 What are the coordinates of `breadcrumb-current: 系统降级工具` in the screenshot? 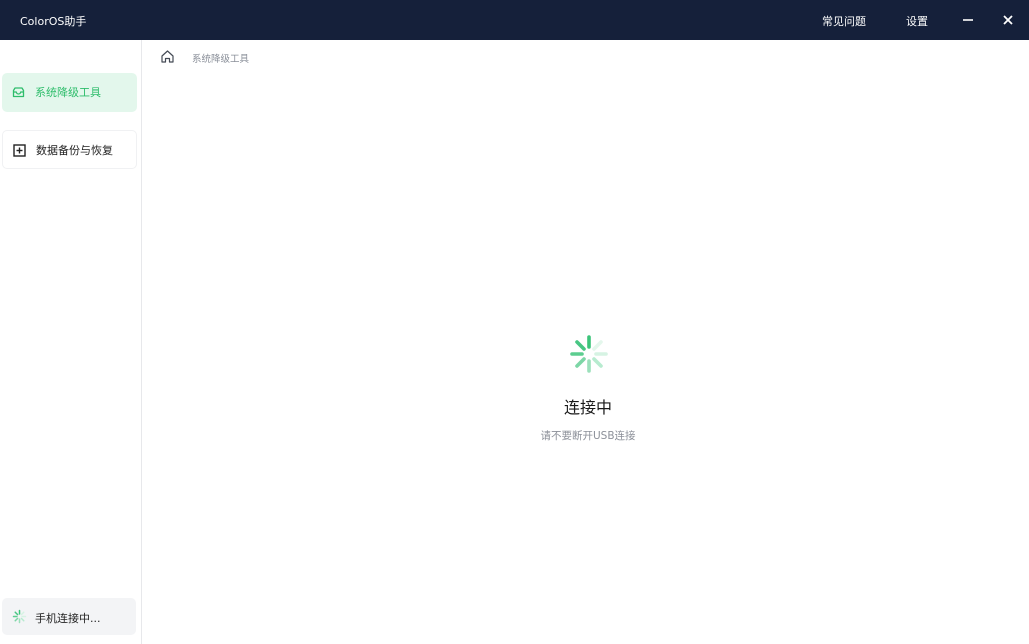 It's located at (221, 59).